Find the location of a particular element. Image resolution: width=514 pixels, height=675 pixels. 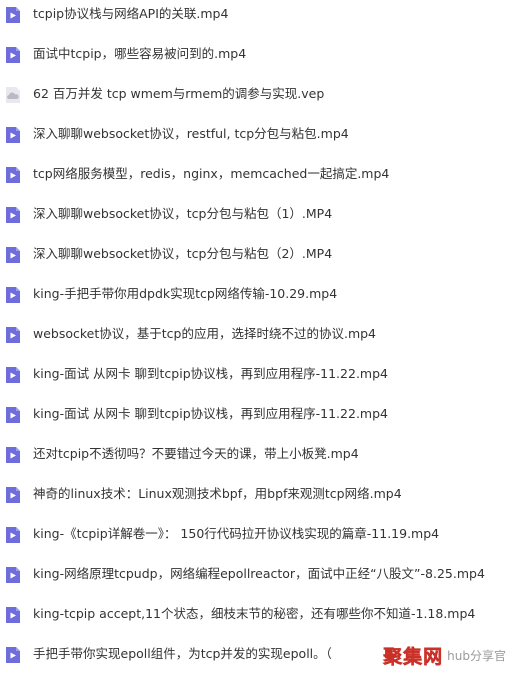

file-row: tcpip协议栈与网络API的关联.mp4 is located at coordinates (257, 17).